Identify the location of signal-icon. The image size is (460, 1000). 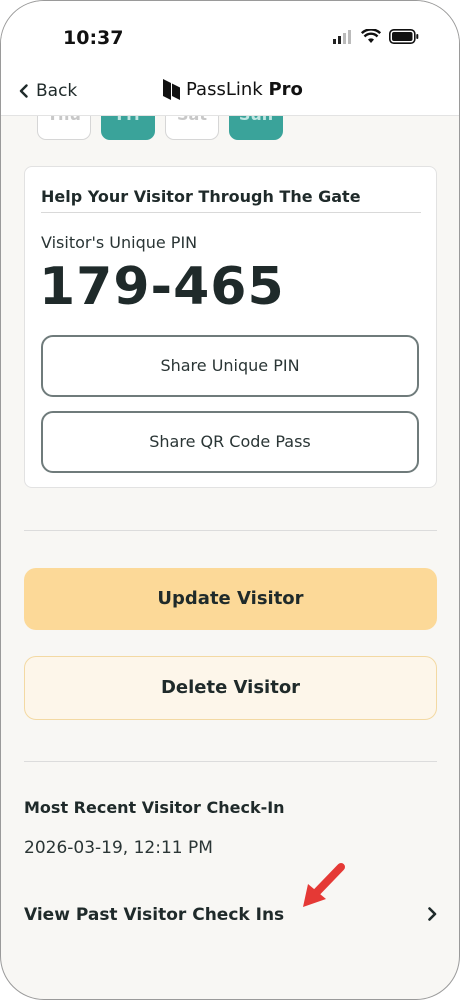
(342, 36).